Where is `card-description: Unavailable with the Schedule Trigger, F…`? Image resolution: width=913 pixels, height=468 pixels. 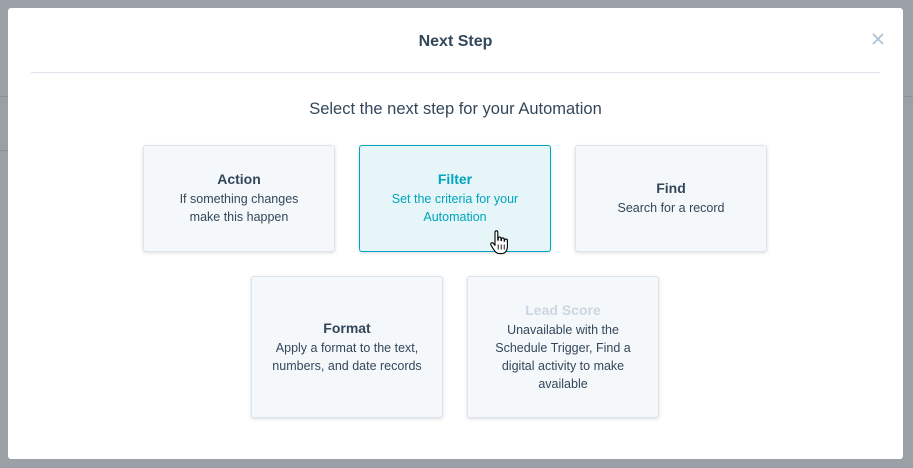
card-description: Unavailable with the Schedule Trigger, F… is located at coordinates (563, 356).